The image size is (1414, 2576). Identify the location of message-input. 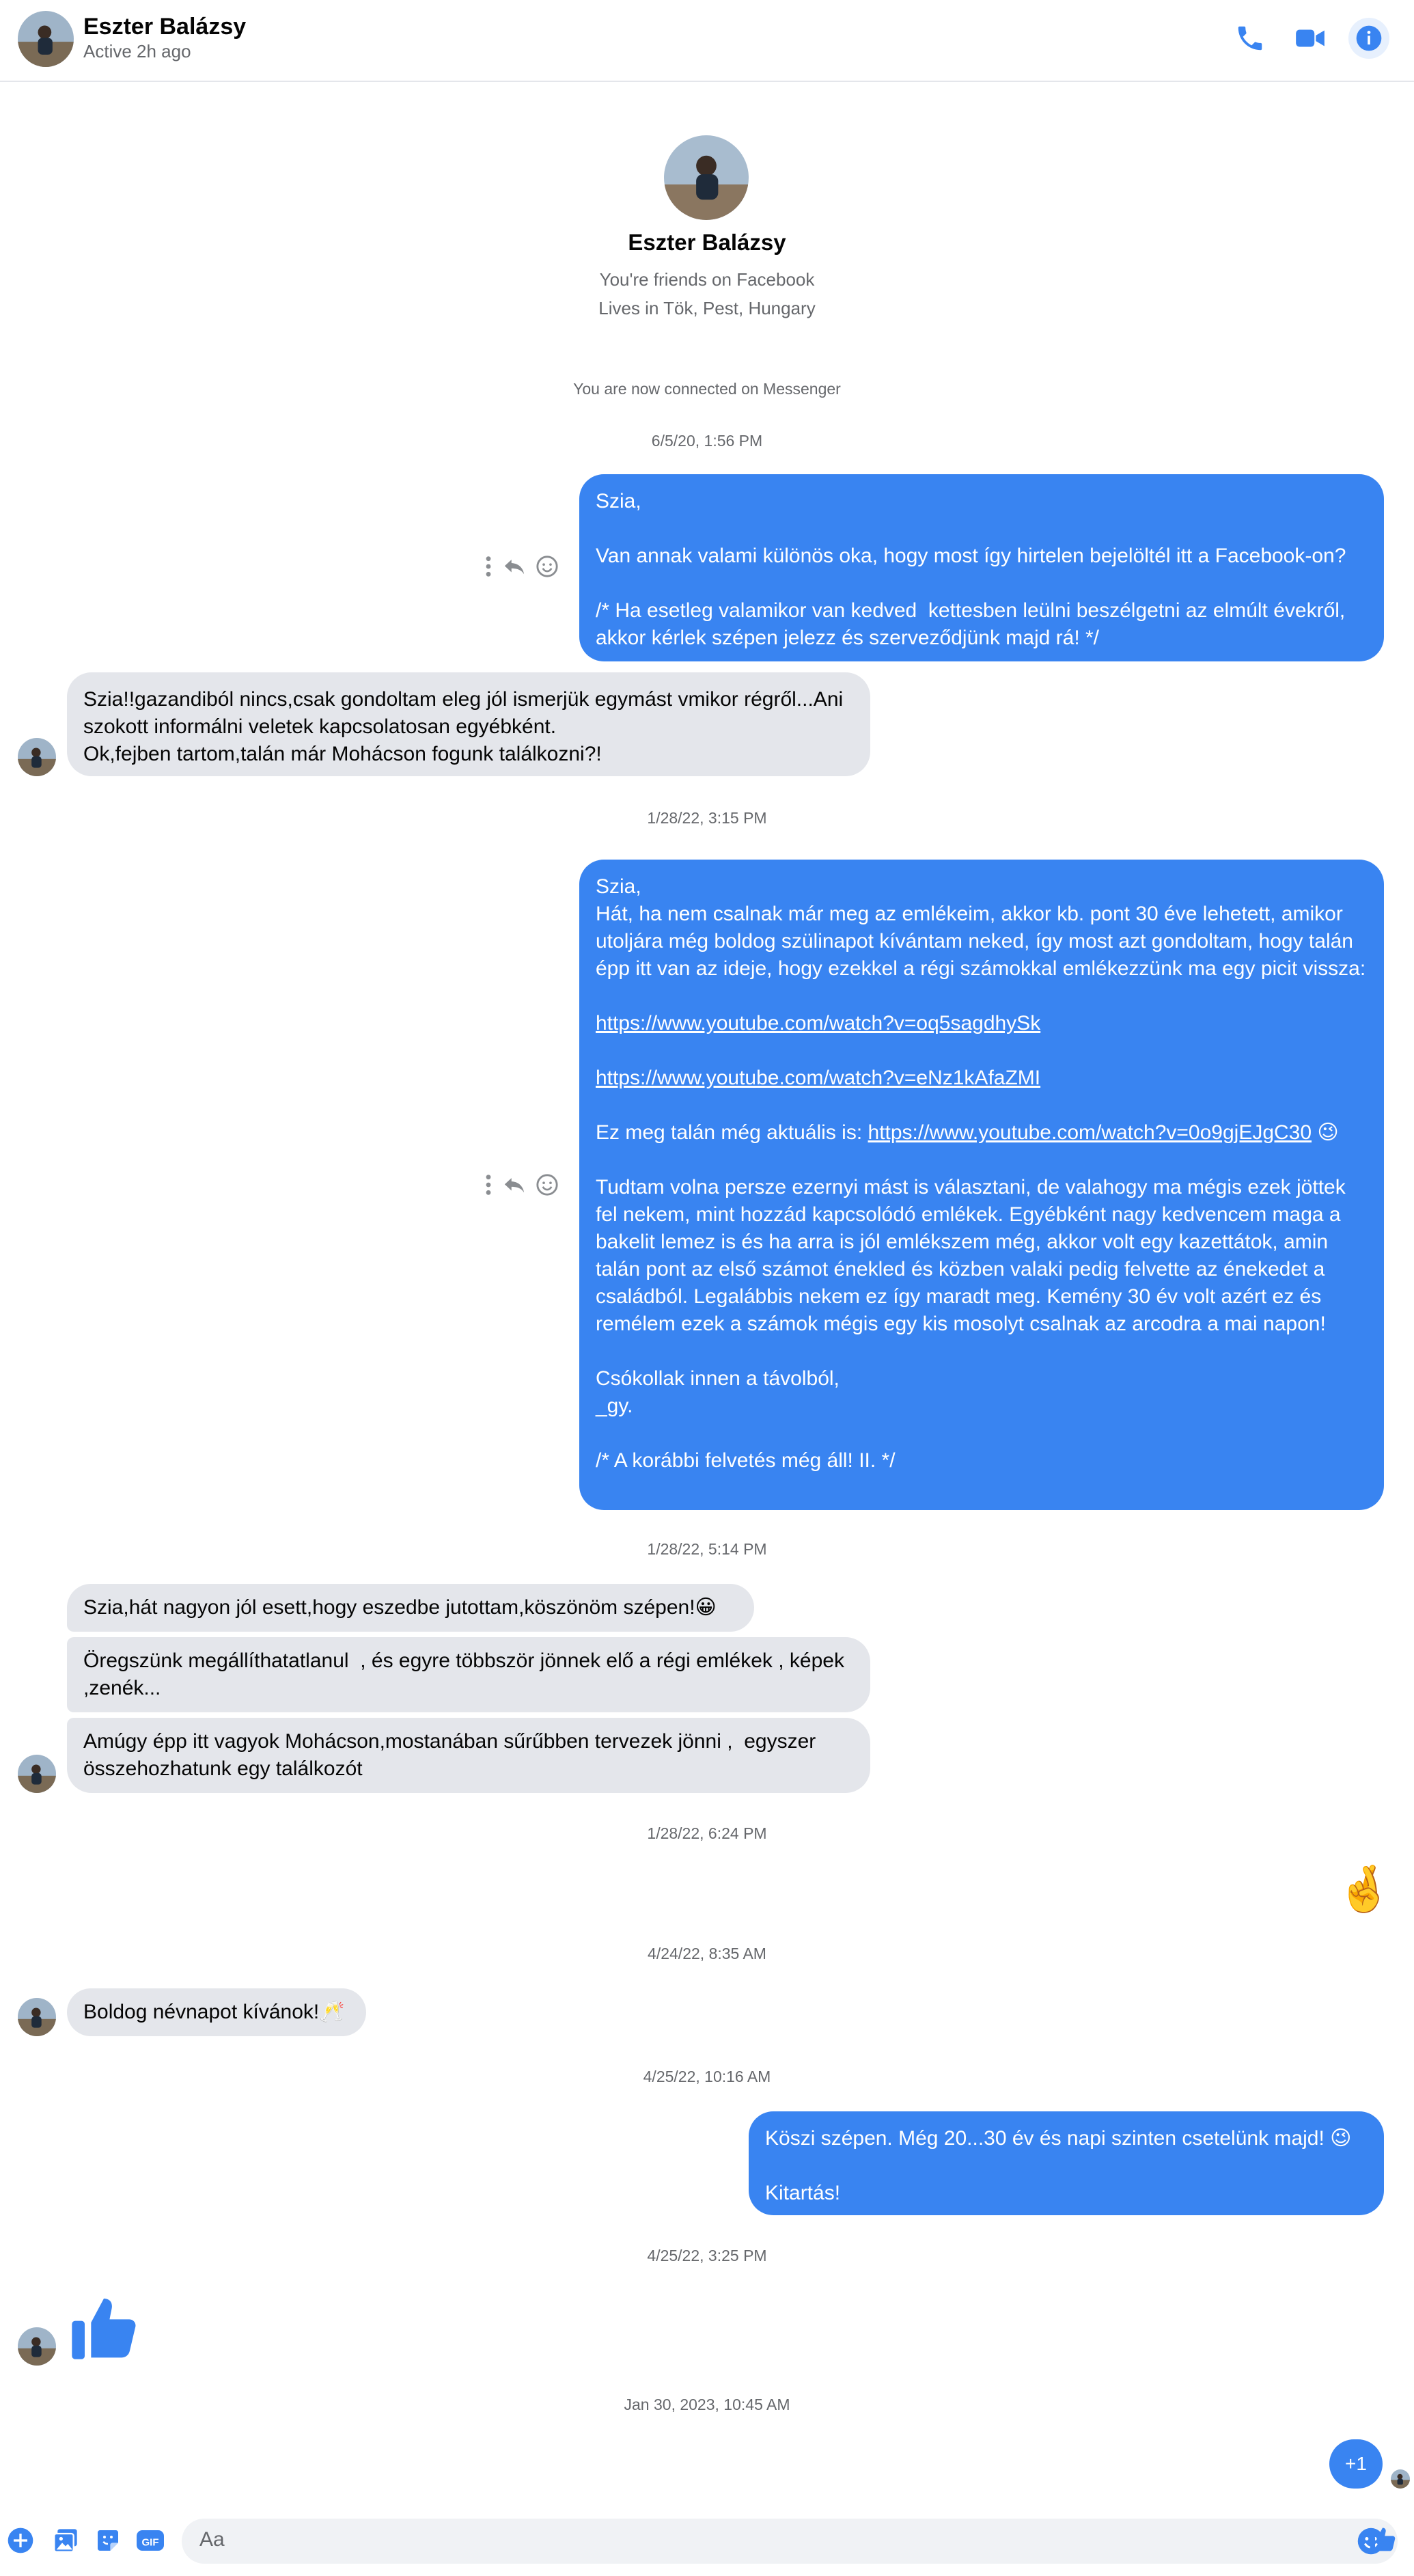
(752, 2539).